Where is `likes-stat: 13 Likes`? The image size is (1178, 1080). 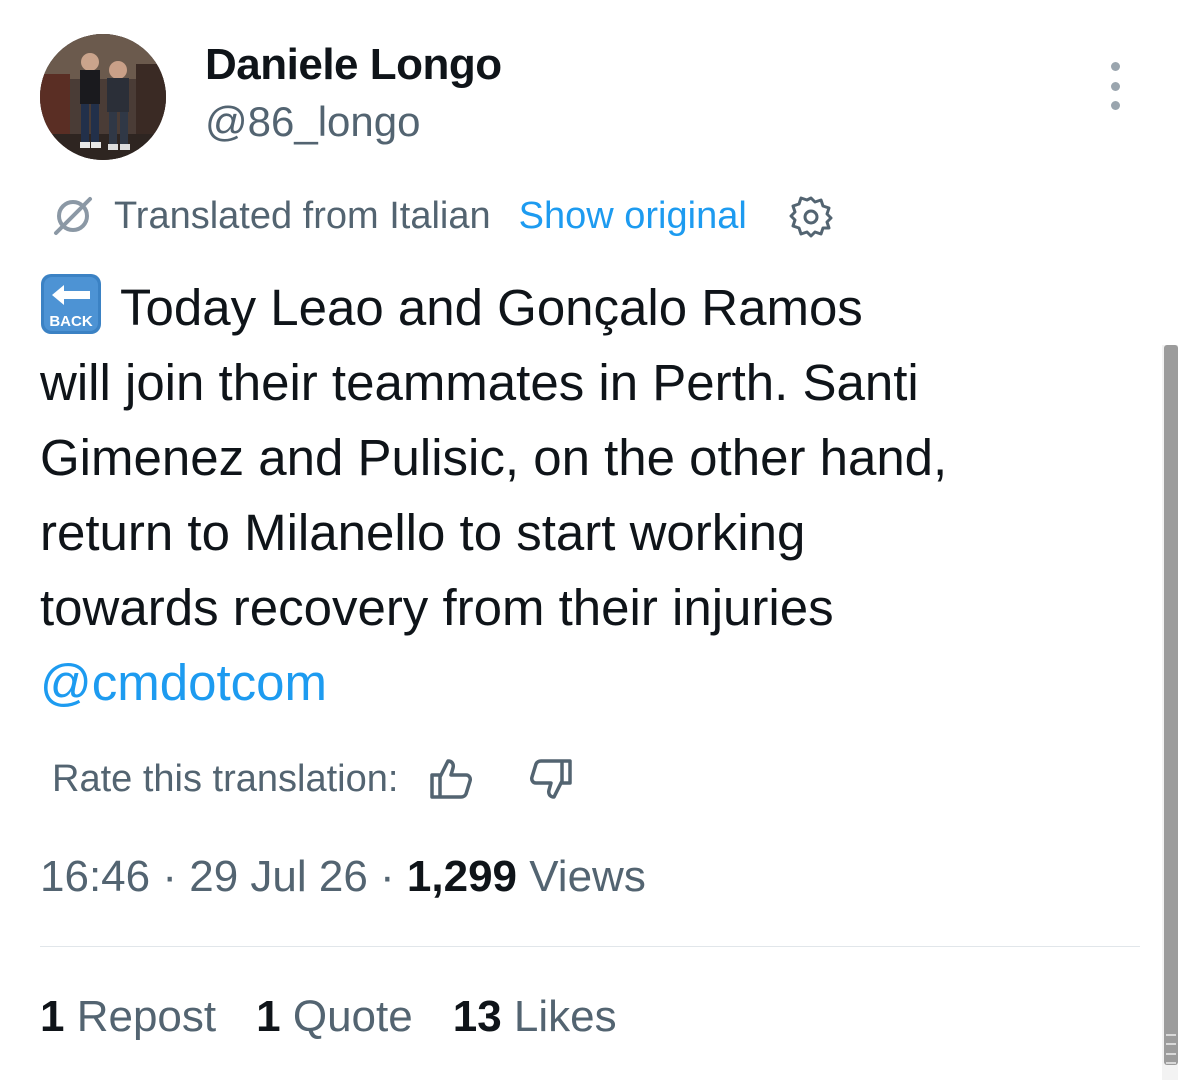
likes-stat: 13 Likes is located at coordinates (535, 1017).